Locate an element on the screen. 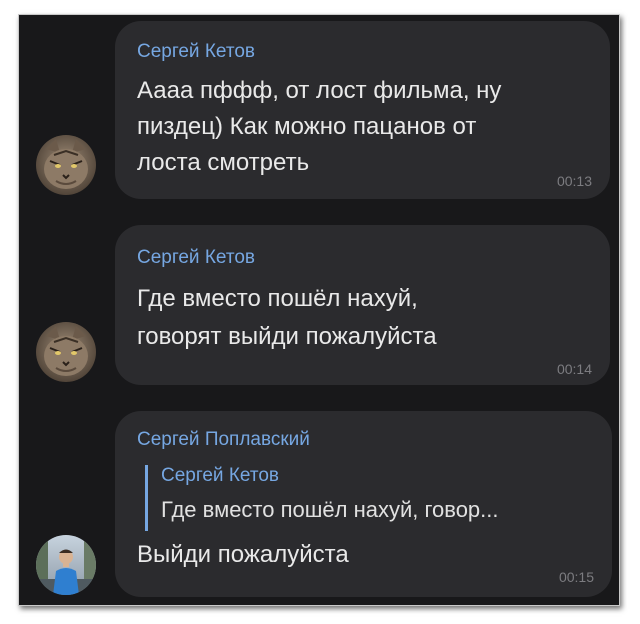  message-text-line: пиздец) Как можно пацанов от is located at coordinates (307, 126).